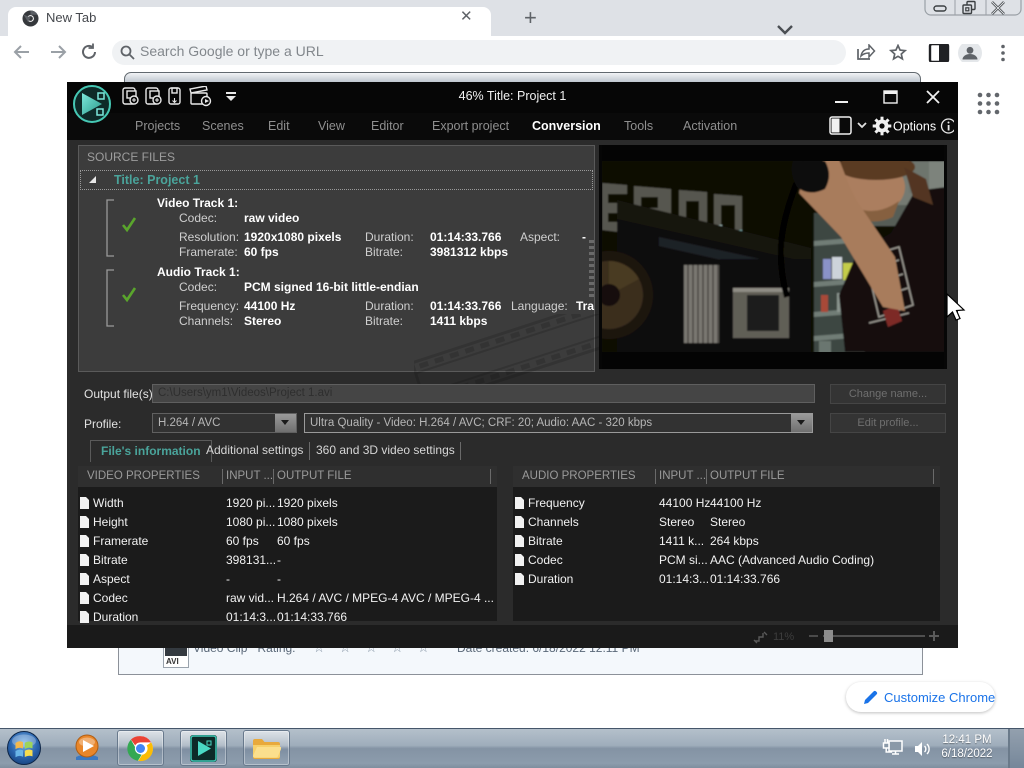  What do you see at coordinates (914, 127) in the screenshot?
I see `svg-text: Options` at bounding box center [914, 127].